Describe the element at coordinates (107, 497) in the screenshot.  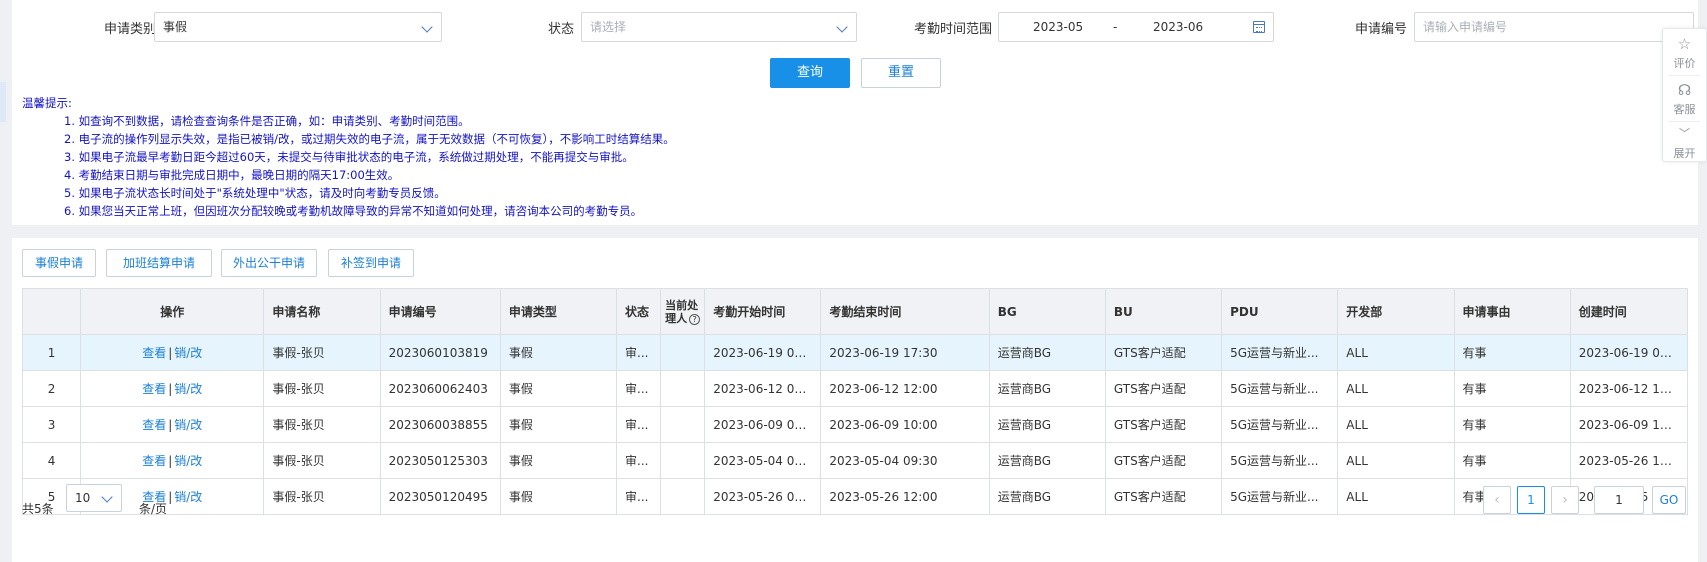
I see `chevron-down-icon` at that location.